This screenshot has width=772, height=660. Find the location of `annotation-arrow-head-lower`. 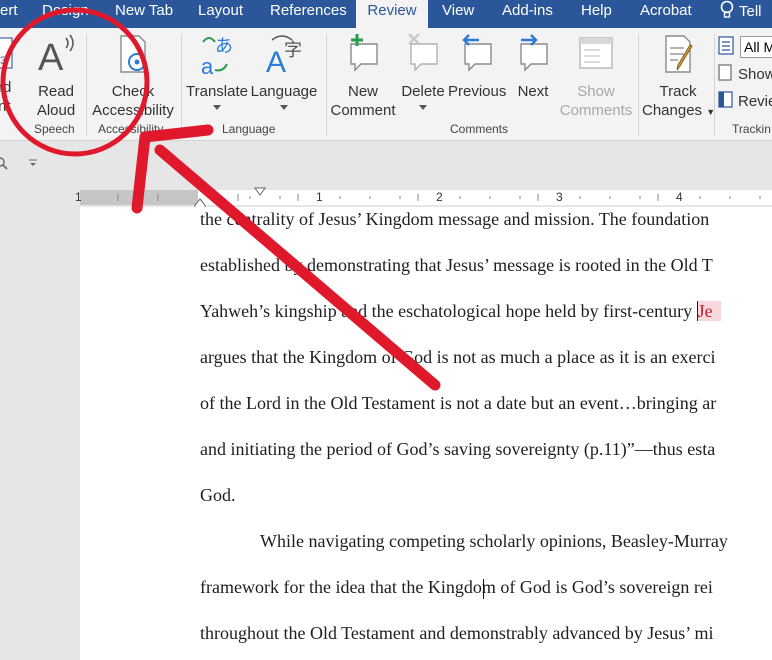

annotation-arrow-head-lower is located at coordinates (141, 172).